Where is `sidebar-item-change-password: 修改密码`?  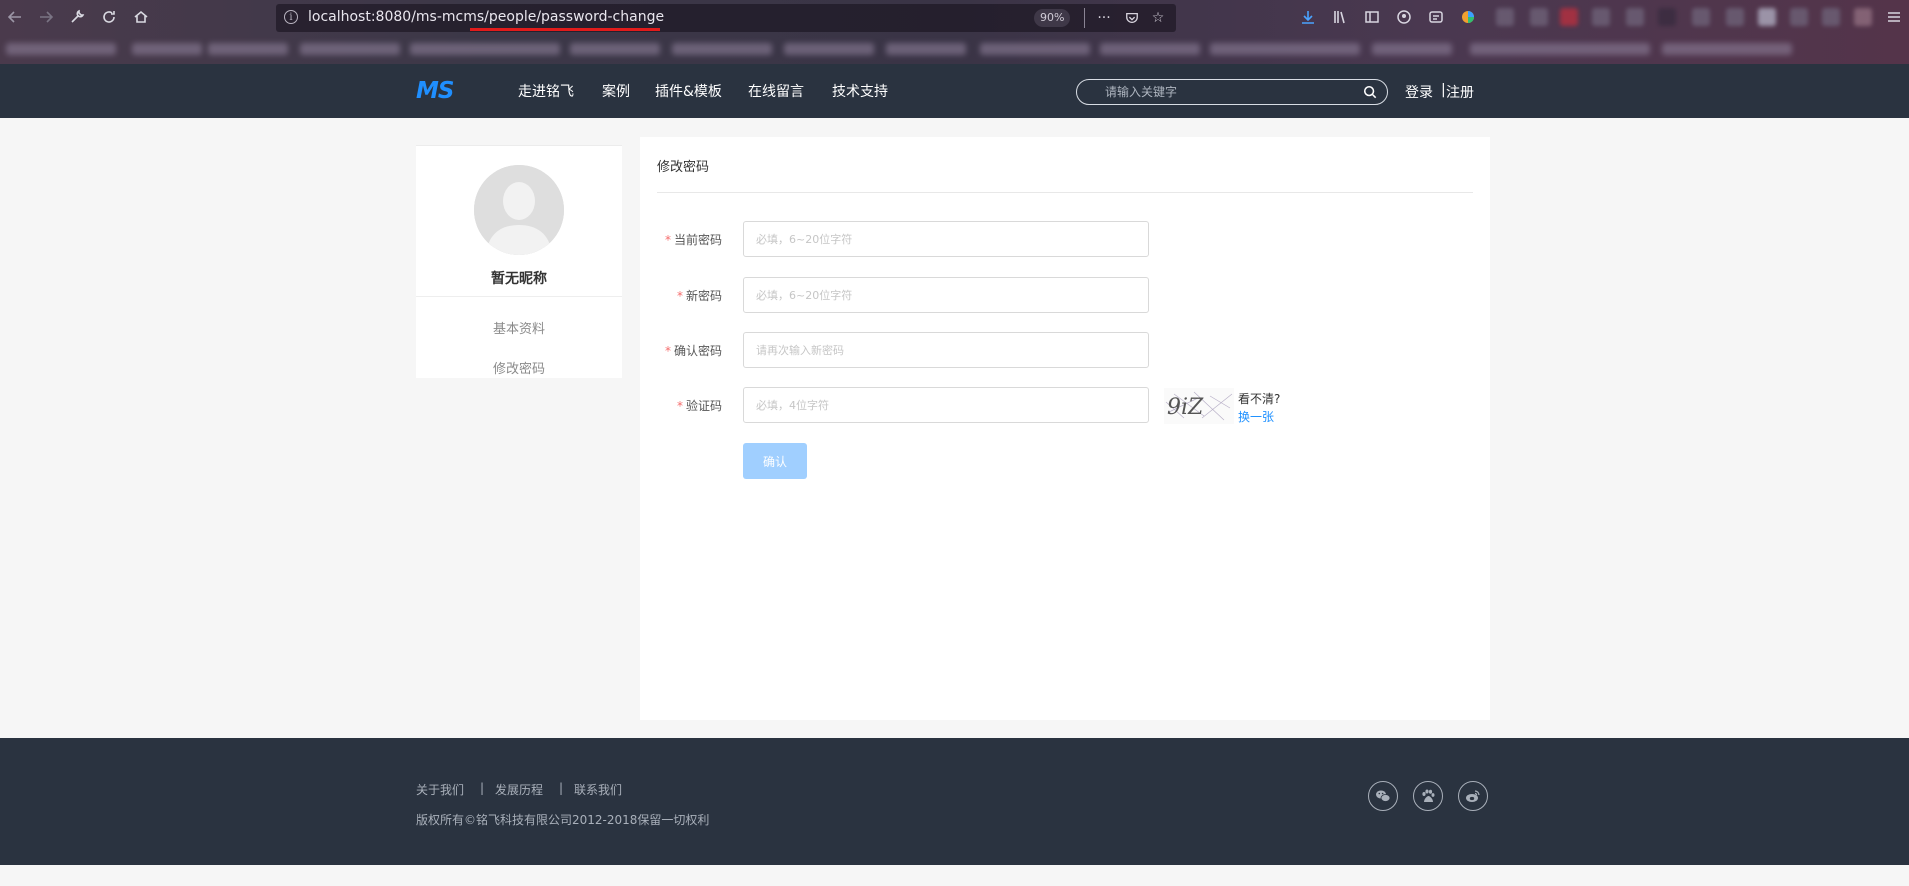
sidebar-item-change-password: 修改密码 is located at coordinates (519, 367).